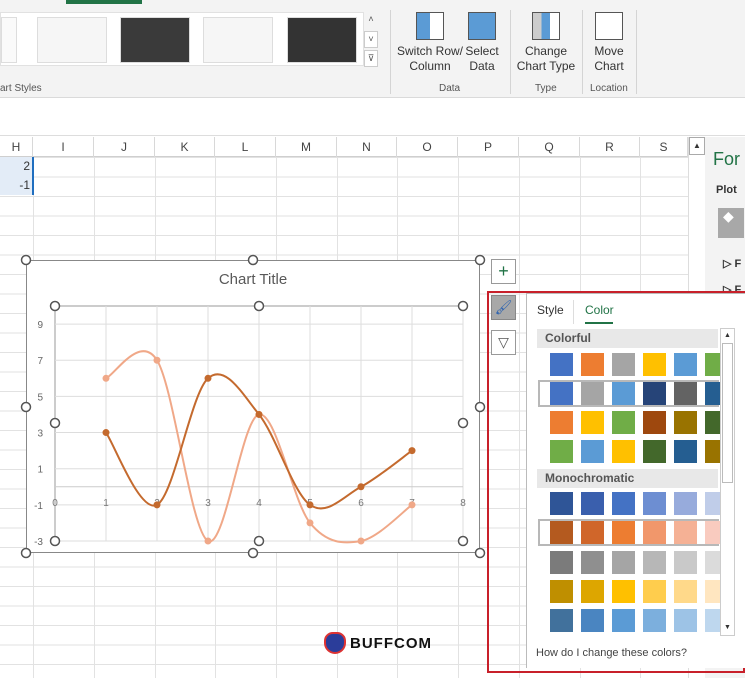 Image resolution: width=745 pixels, height=678 pixels. What do you see at coordinates (38, 506) in the screenshot?
I see `y-tick-label: -1` at bounding box center [38, 506].